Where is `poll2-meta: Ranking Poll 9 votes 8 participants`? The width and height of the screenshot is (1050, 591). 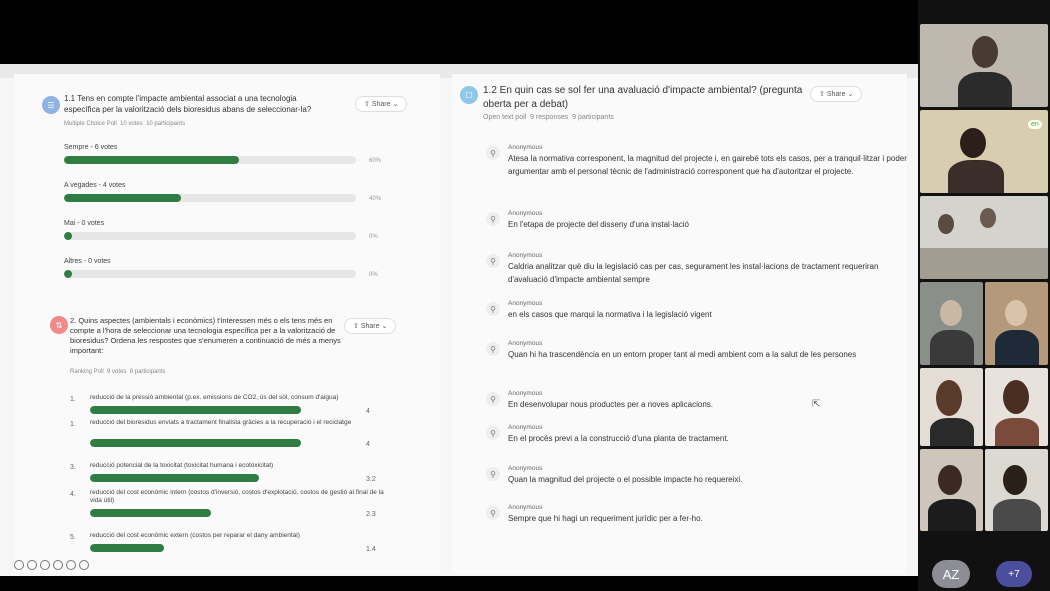
poll2-meta: Ranking Poll 9 votes 8 participants is located at coordinates (117, 372).